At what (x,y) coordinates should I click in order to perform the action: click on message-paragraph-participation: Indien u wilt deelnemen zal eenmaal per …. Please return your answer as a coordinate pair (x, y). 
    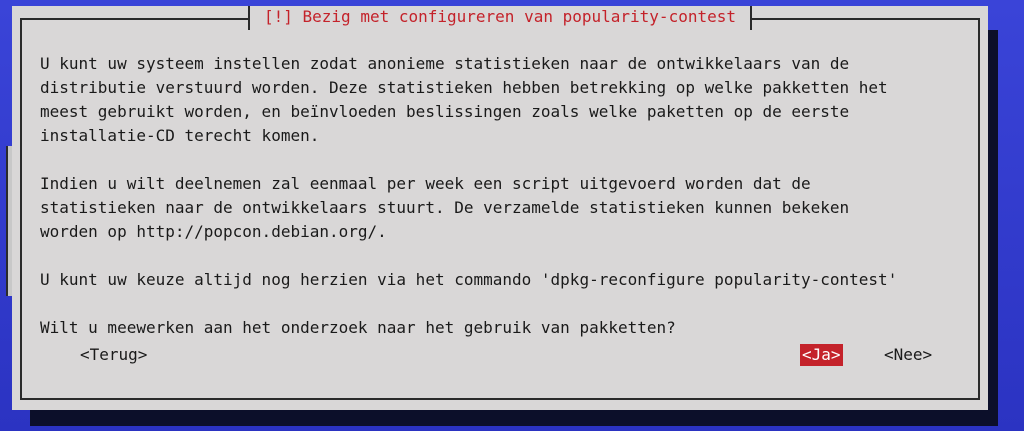
    Looking at the image, I should click on (445, 207).